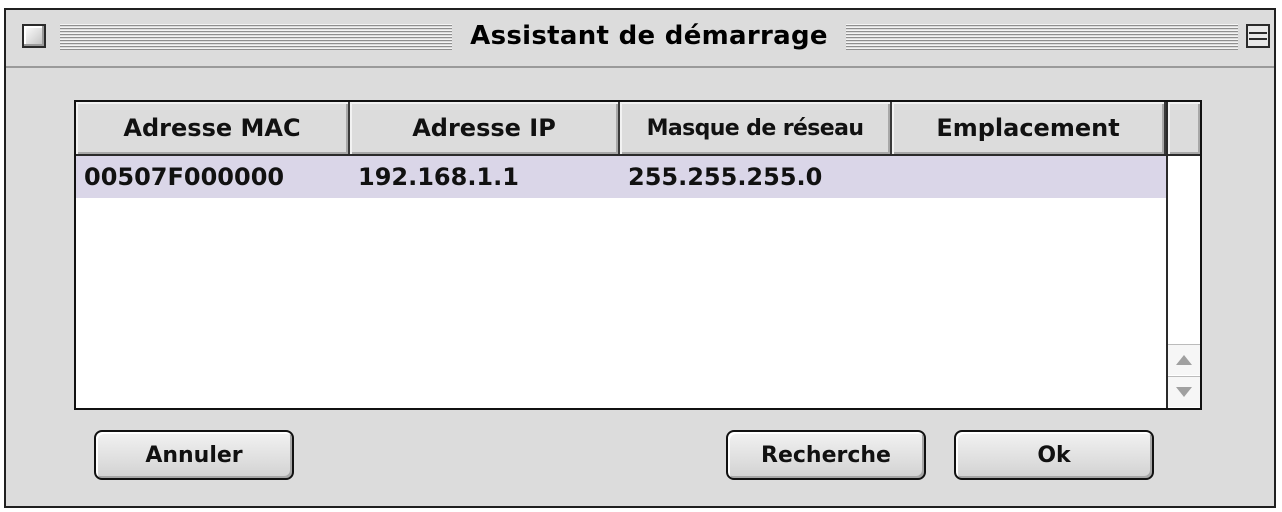 This screenshot has width=1282, height=512. I want to click on cell-mac: 00507F000000, so click(184, 177).